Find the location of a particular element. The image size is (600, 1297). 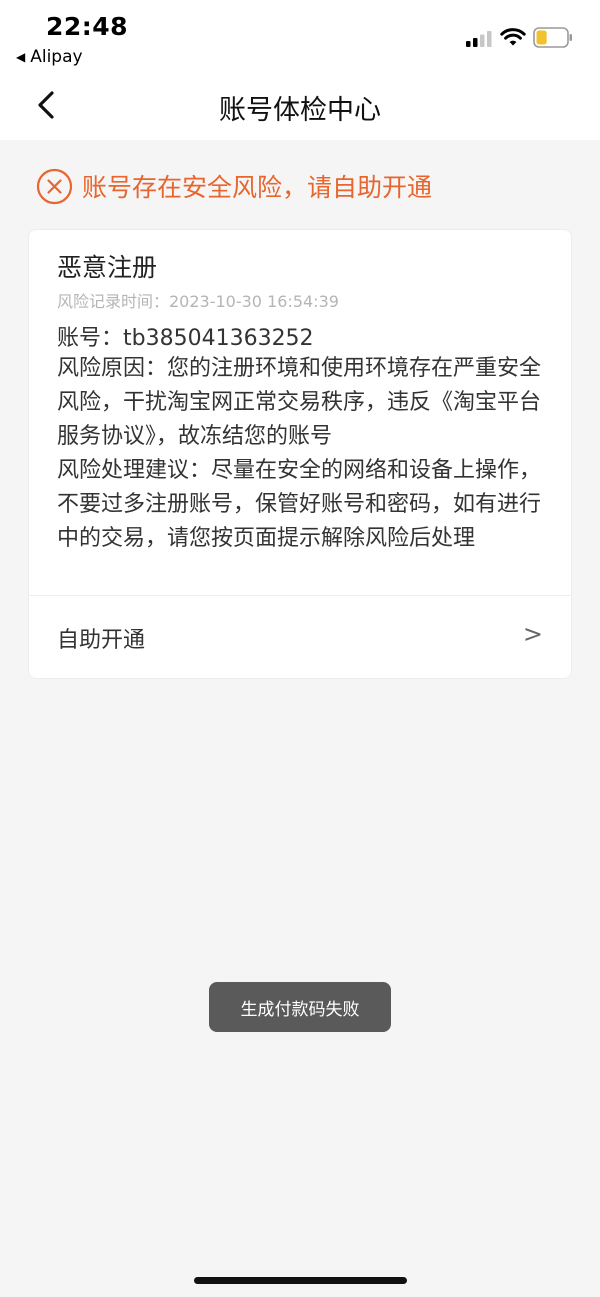

back-triangle-icon: ◀ is located at coordinates (21, 57).